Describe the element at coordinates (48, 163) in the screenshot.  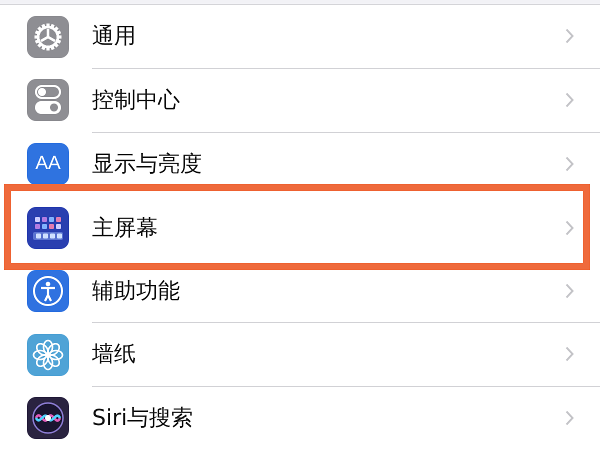
I see `letters-icon: AA` at that location.